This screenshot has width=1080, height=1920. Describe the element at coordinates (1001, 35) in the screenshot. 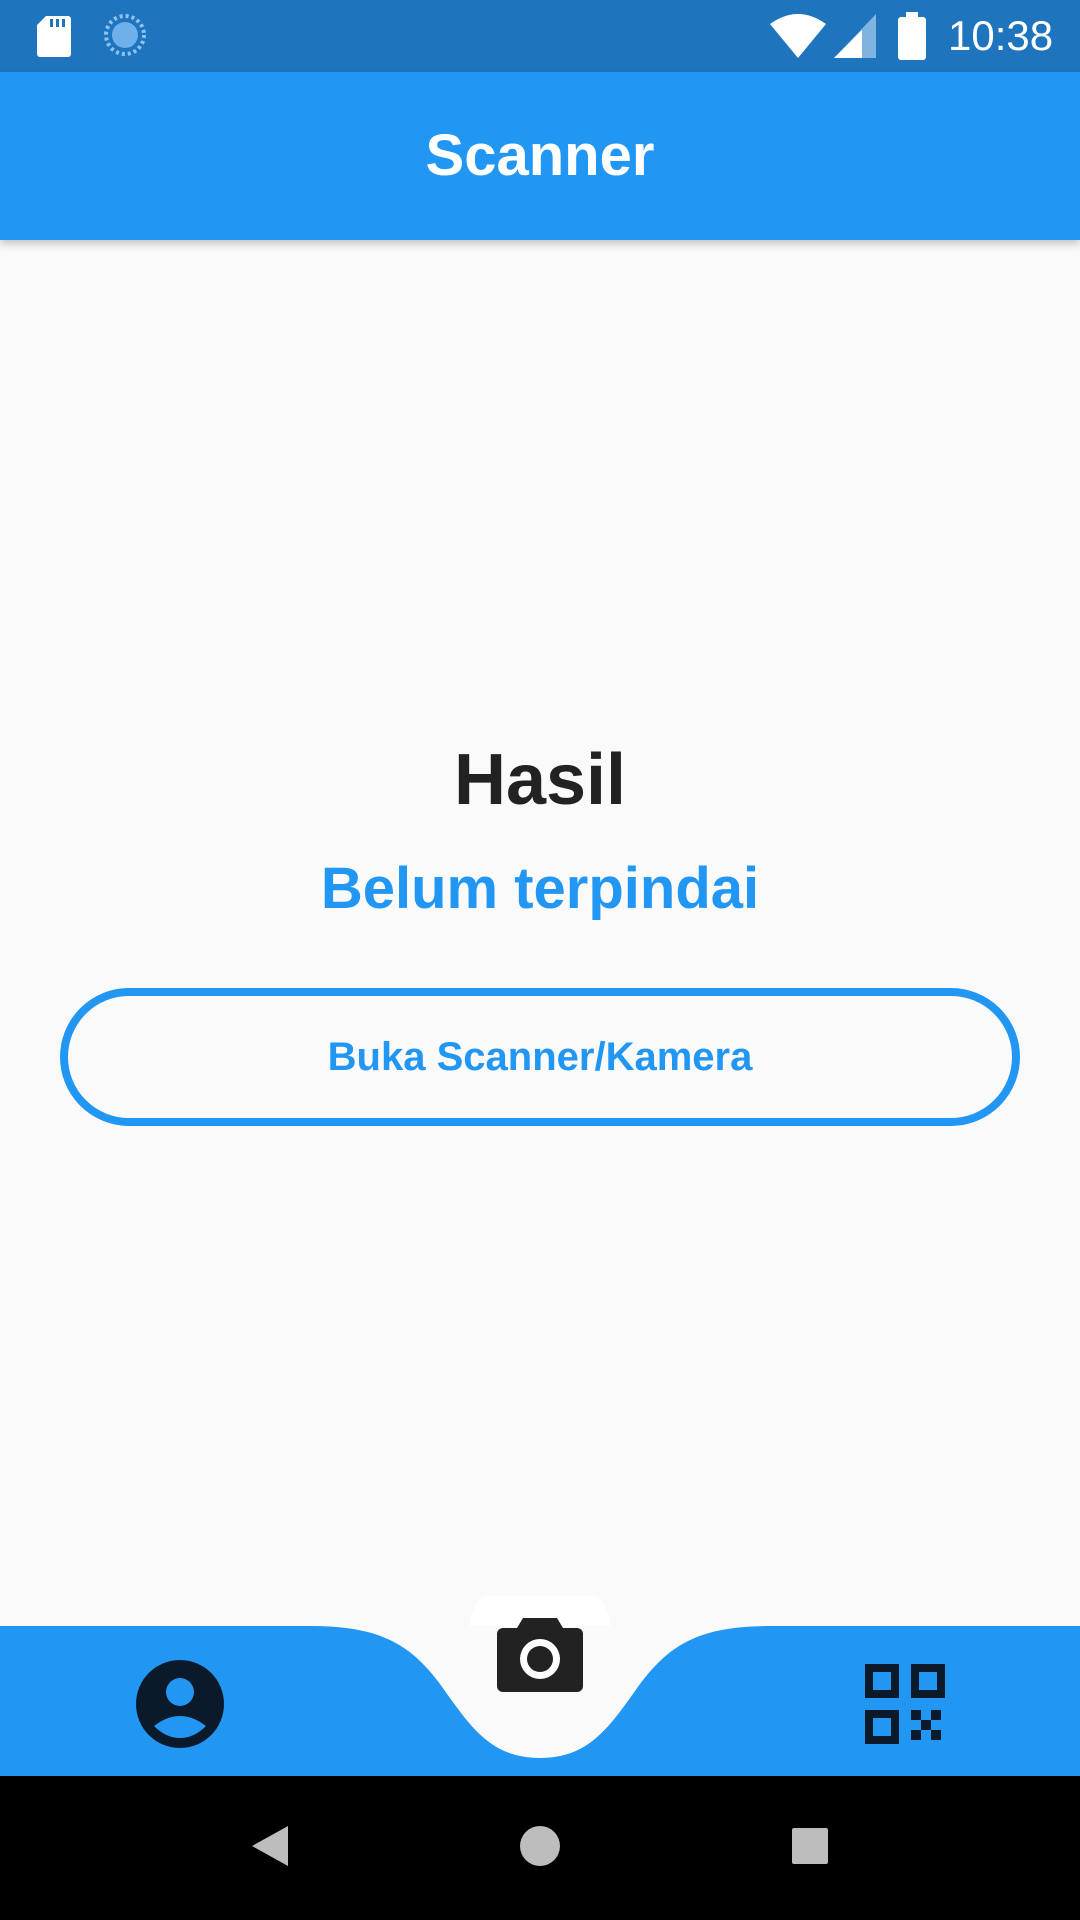

I see `status-time: 10:38` at that location.